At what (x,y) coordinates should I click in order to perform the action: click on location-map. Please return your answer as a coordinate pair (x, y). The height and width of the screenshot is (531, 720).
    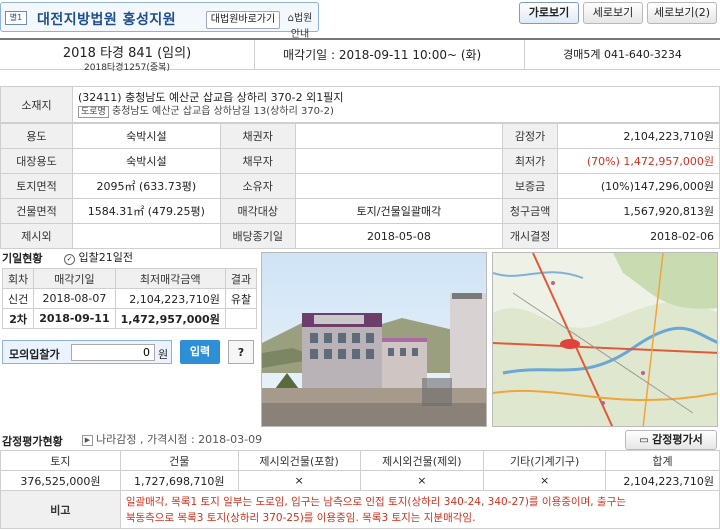
    Looking at the image, I should click on (605, 339).